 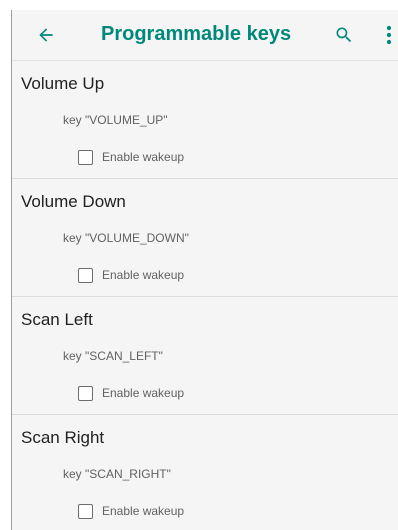 What do you see at coordinates (115, 120) in the screenshot?
I see `key-preference: key "VOLUME_UP"` at bounding box center [115, 120].